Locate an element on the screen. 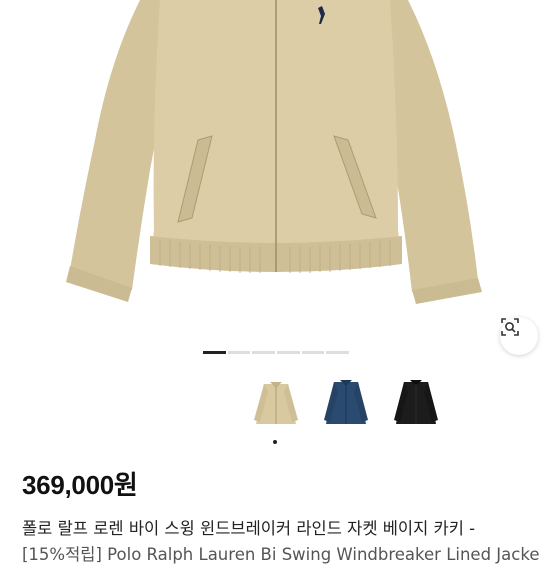  swatch-navy is located at coordinates (346, 402).